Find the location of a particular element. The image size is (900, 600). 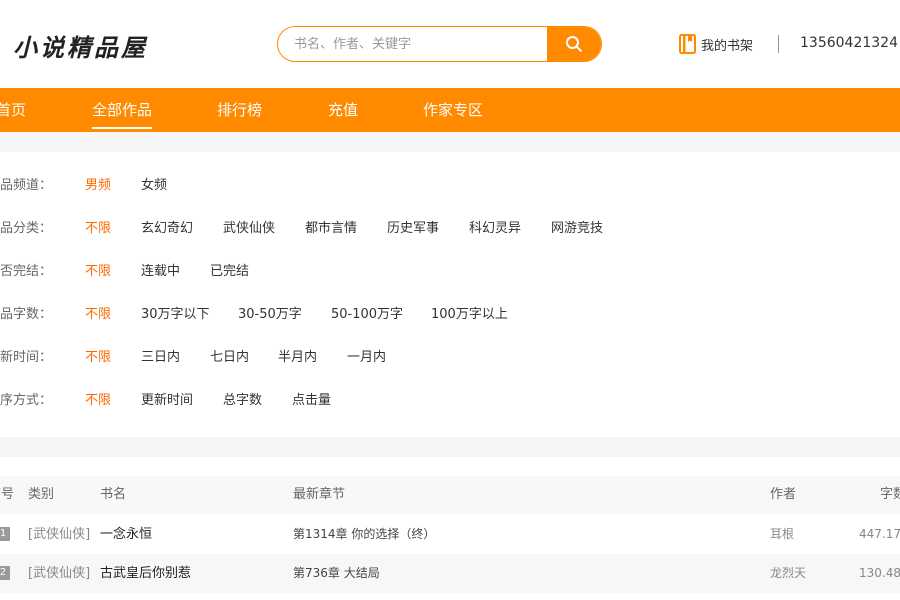

table-row: 1 [武侠仙侠] 一念永恒 第1314章 你的选择（终） 耳根 447.17万 is located at coordinates (450, 534).